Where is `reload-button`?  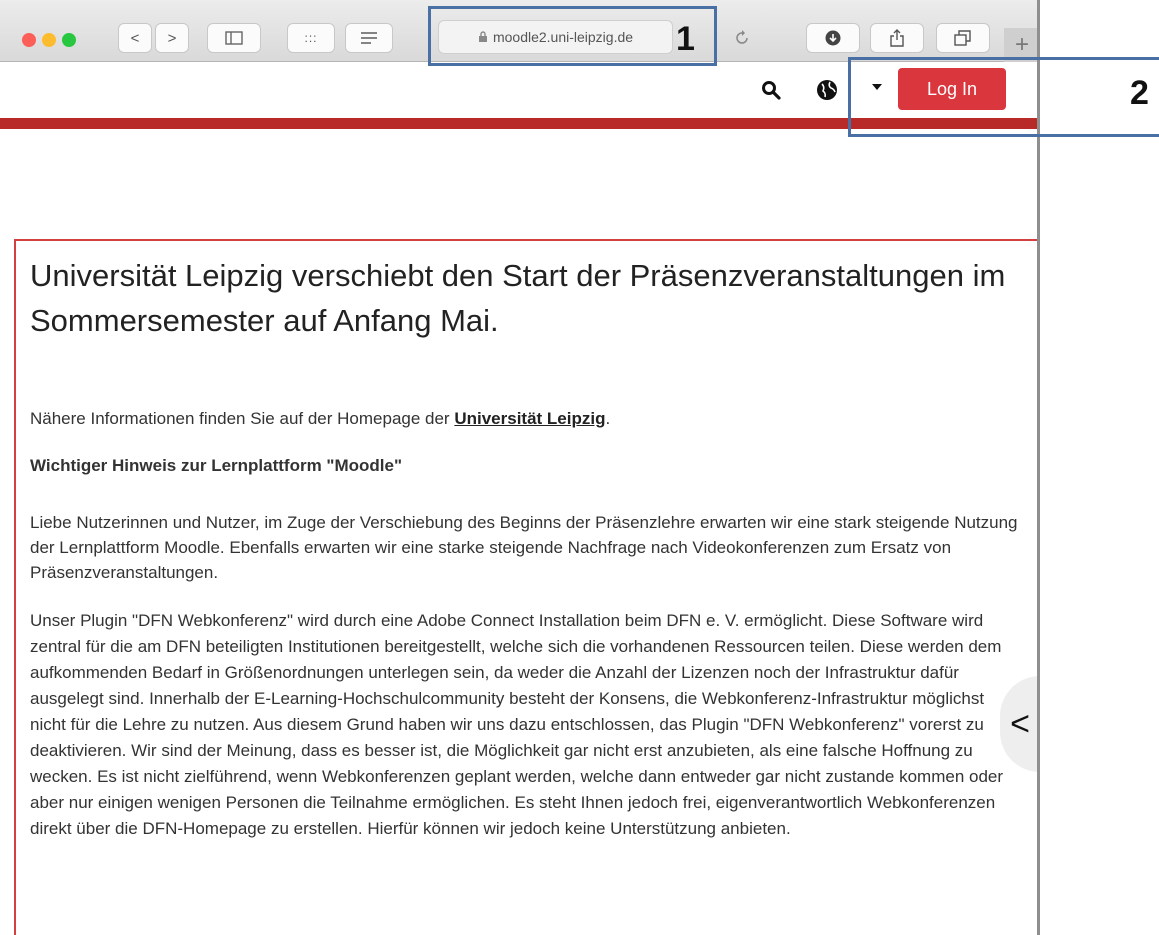
reload-button is located at coordinates (742, 38).